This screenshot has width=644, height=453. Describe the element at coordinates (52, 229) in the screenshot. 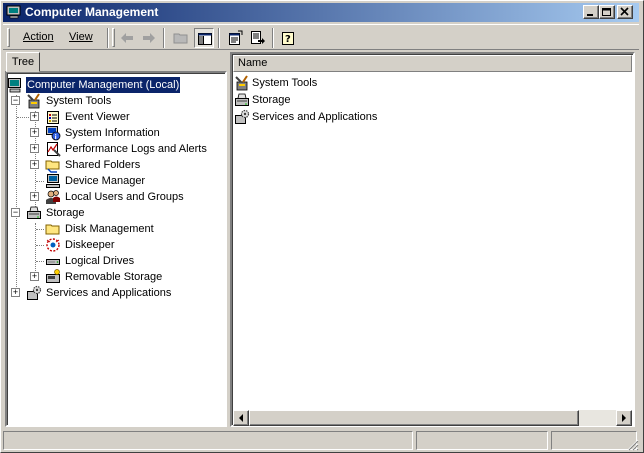

I see `disk-management-icon` at that location.